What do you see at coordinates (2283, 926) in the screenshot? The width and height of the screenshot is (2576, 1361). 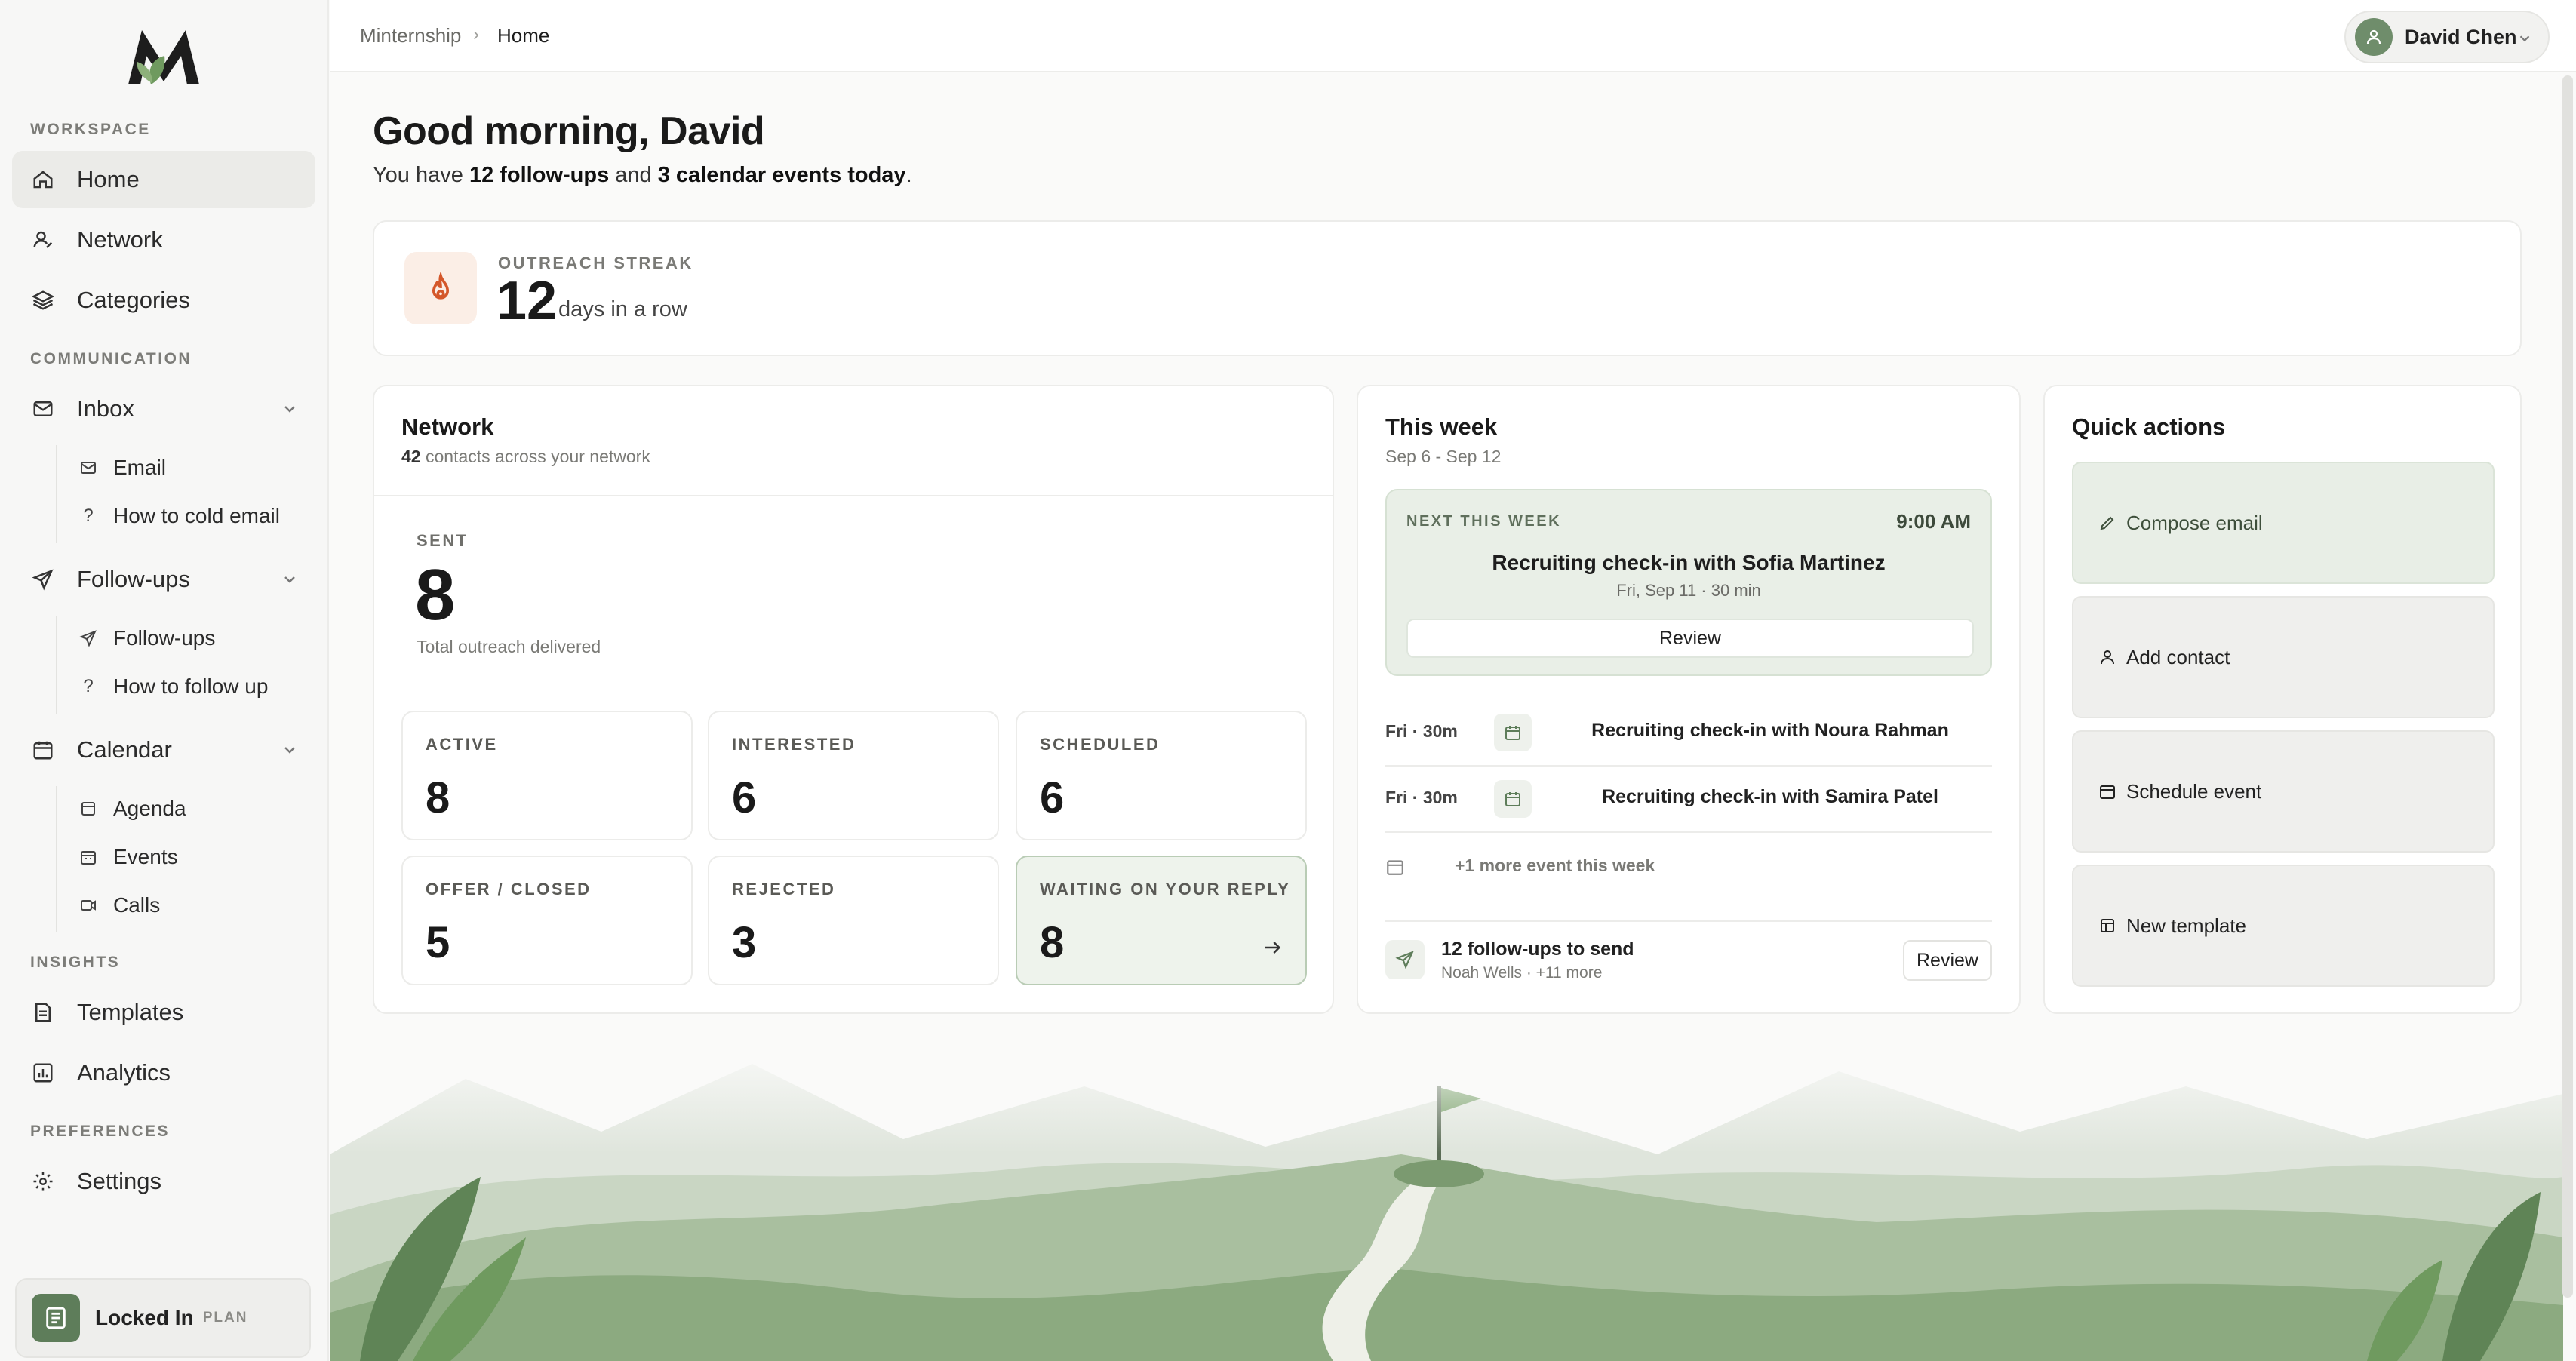 I see `new-template-button: New template` at bounding box center [2283, 926].